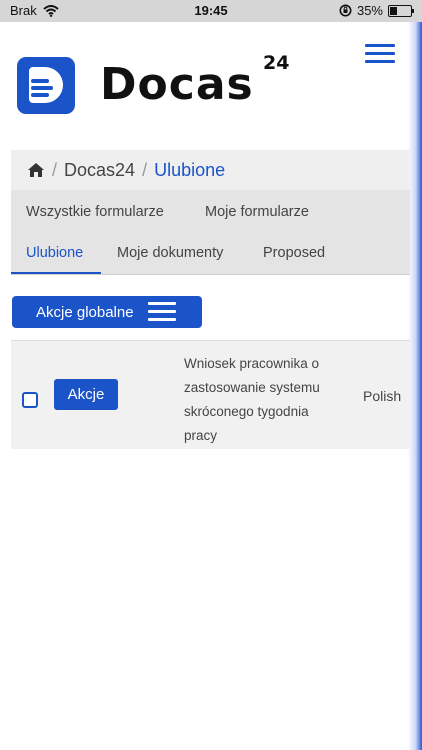 The width and height of the screenshot is (422, 750). I want to click on global-actions-label: Akcje globalne, so click(85, 312).